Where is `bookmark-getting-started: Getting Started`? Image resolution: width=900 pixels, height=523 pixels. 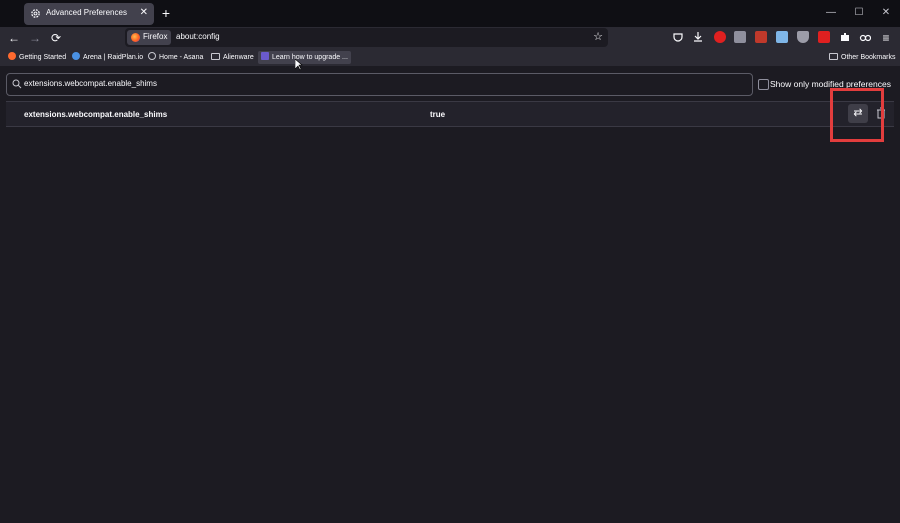 bookmark-getting-started: Getting Started is located at coordinates (37, 57).